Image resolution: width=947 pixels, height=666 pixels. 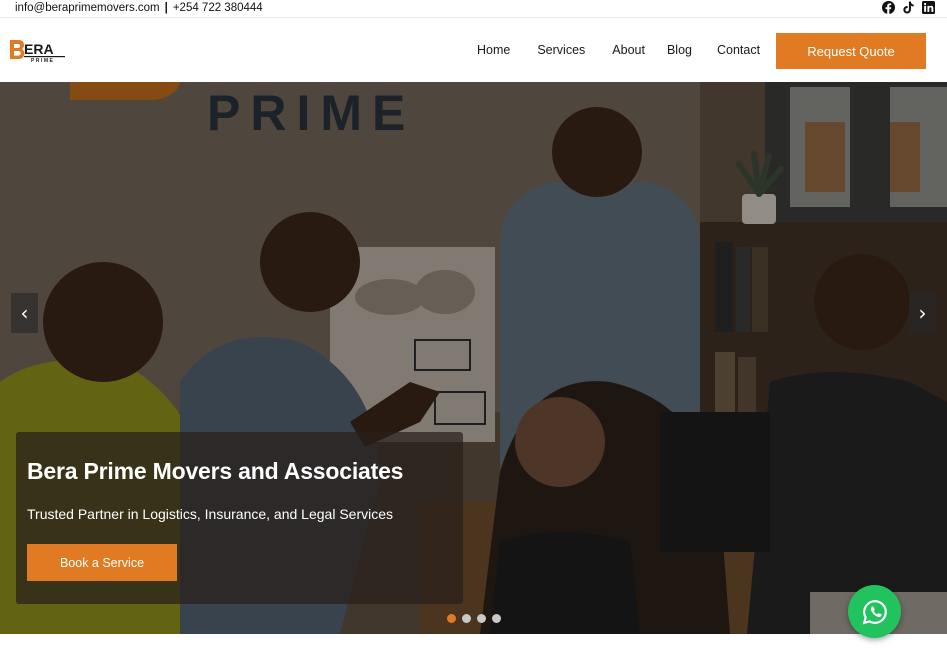 What do you see at coordinates (738, 50) in the screenshot?
I see `nav-contact: Contact` at bounding box center [738, 50].